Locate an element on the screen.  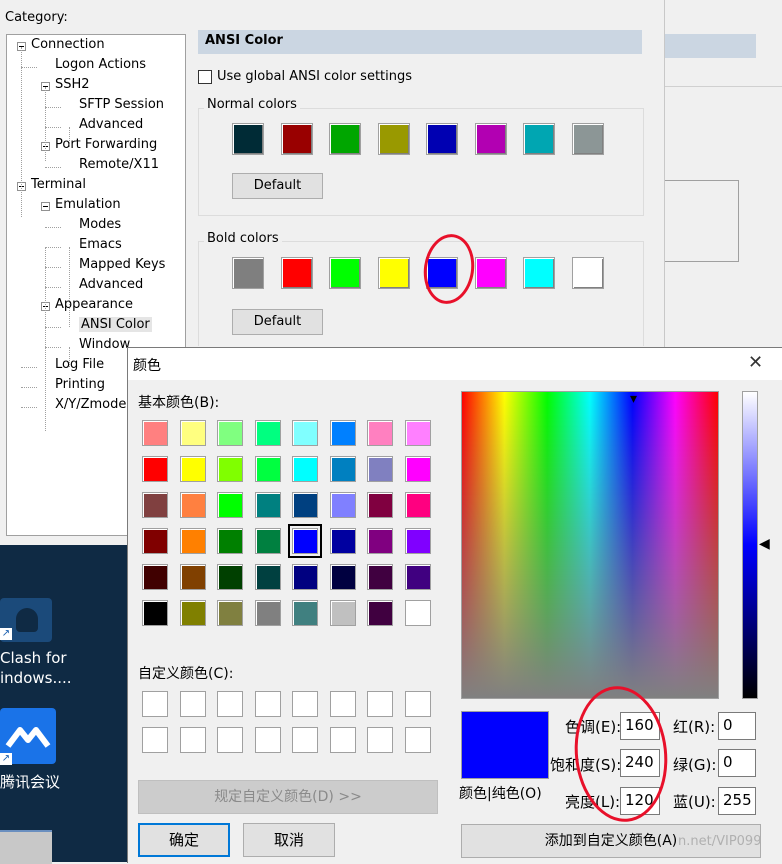
collapse-toggle-icon is located at coordinates (45, 206).